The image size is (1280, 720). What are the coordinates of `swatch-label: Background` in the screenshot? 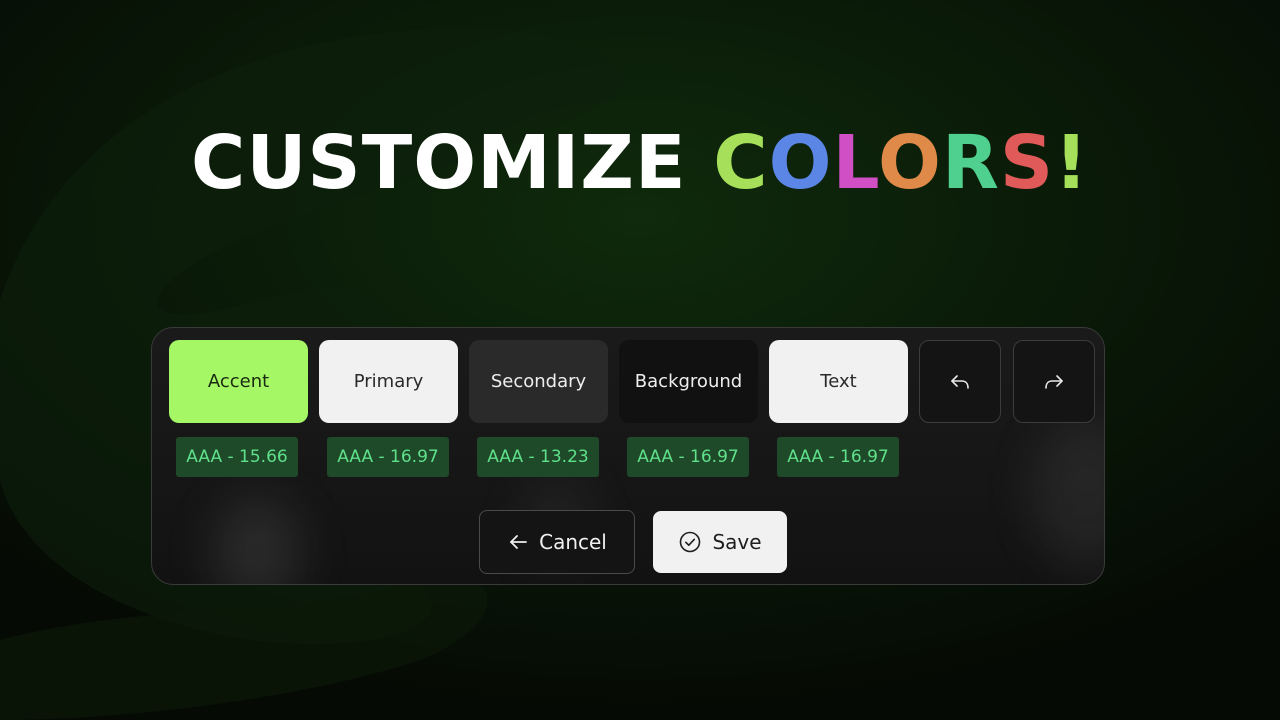 It's located at (688, 381).